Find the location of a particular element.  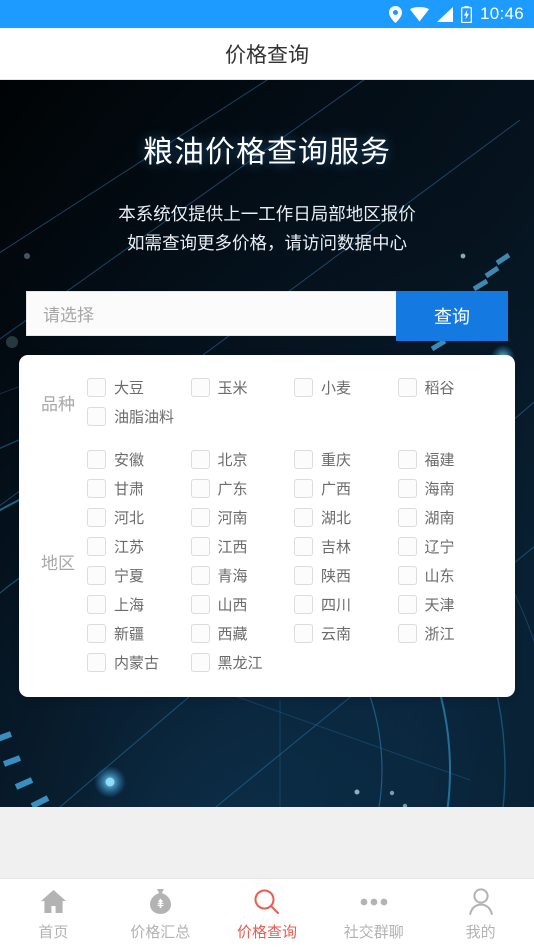

region-option-9: 河南 is located at coordinates (242, 517).